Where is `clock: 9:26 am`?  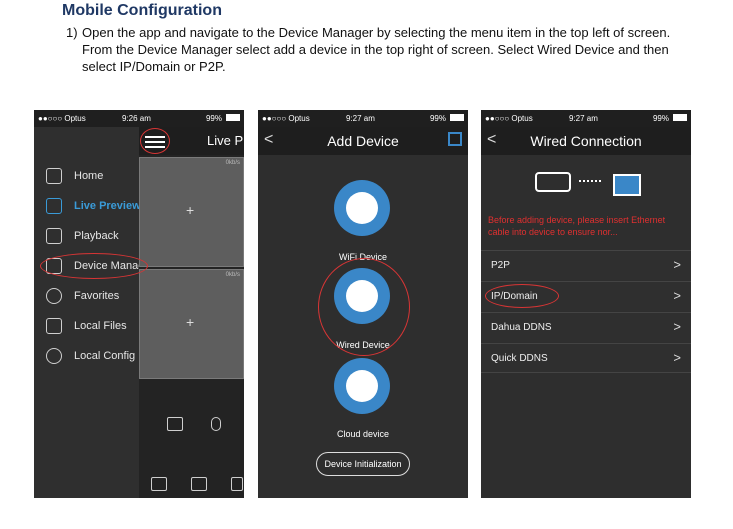
clock: 9:26 am is located at coordinates (136, 118).